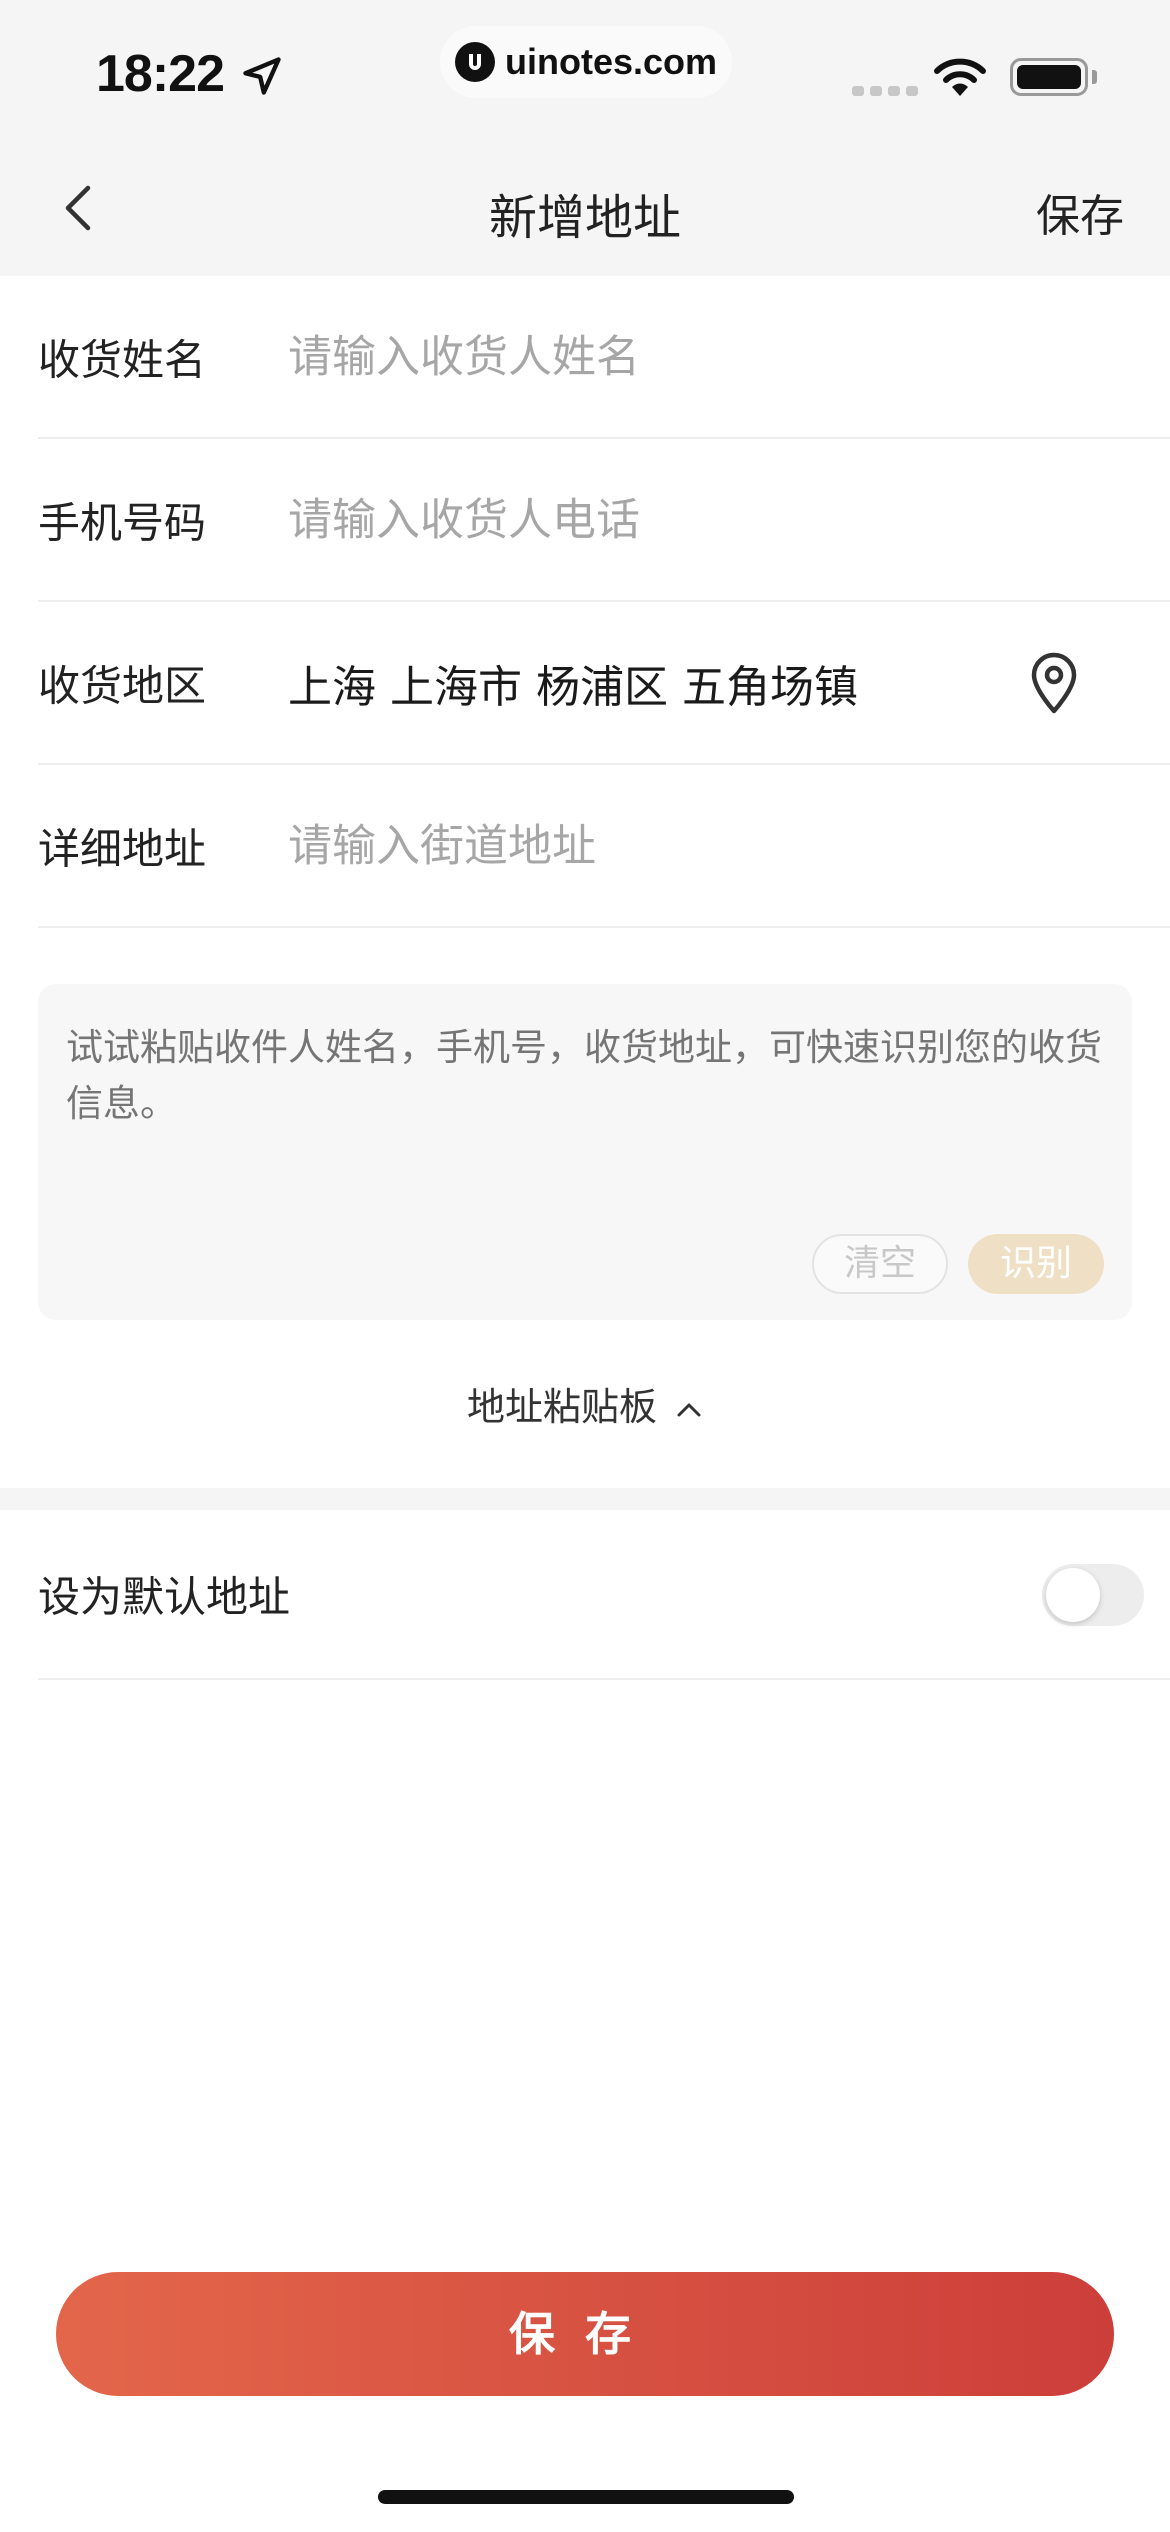 This screenshot has height=2532, width=1170. Describe the element at coordinates (668, 519) in the screenshot. I see `phone-input` at that location.